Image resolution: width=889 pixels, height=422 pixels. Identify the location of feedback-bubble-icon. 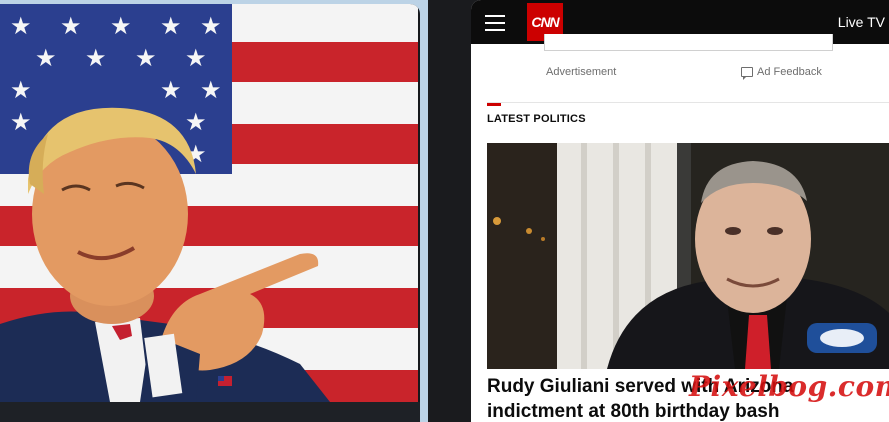
(747, 73).